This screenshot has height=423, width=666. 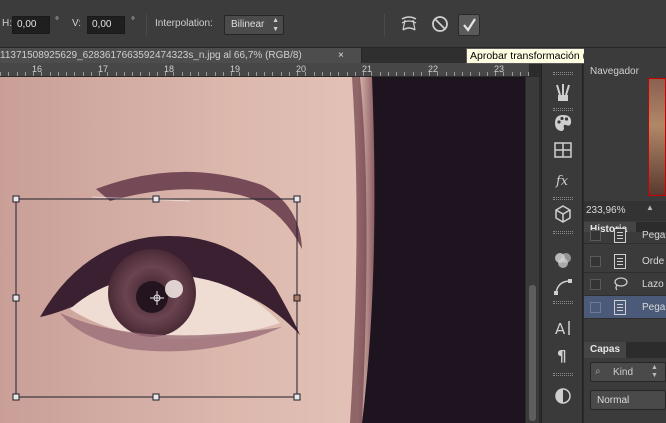 I want to click on adjustments-icon, so click(x=563, y=396).